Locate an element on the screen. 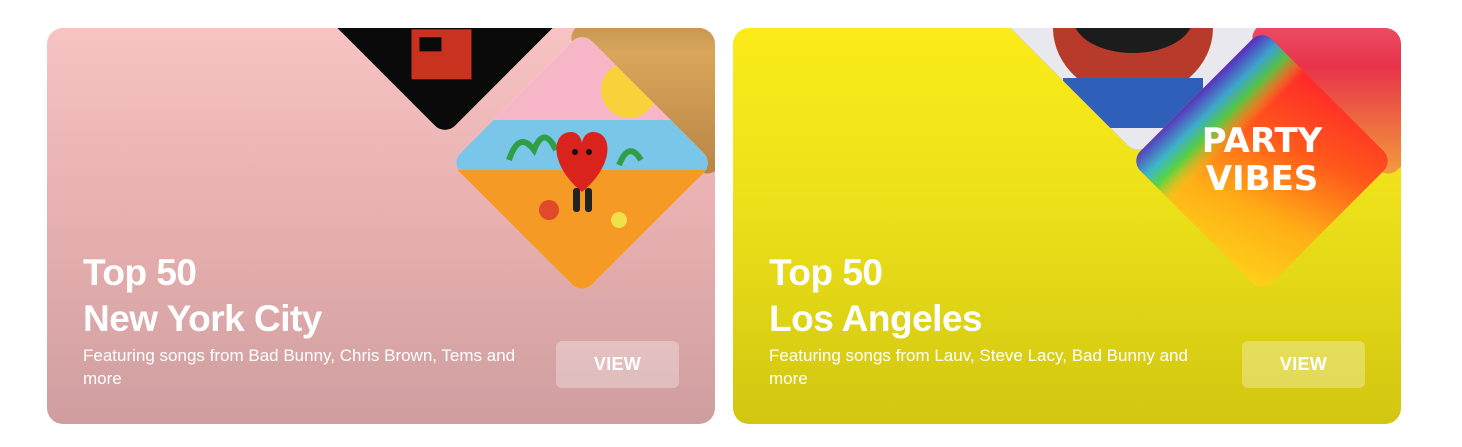  playlist-title-line2: New York City is located at coordinates (202, 318).